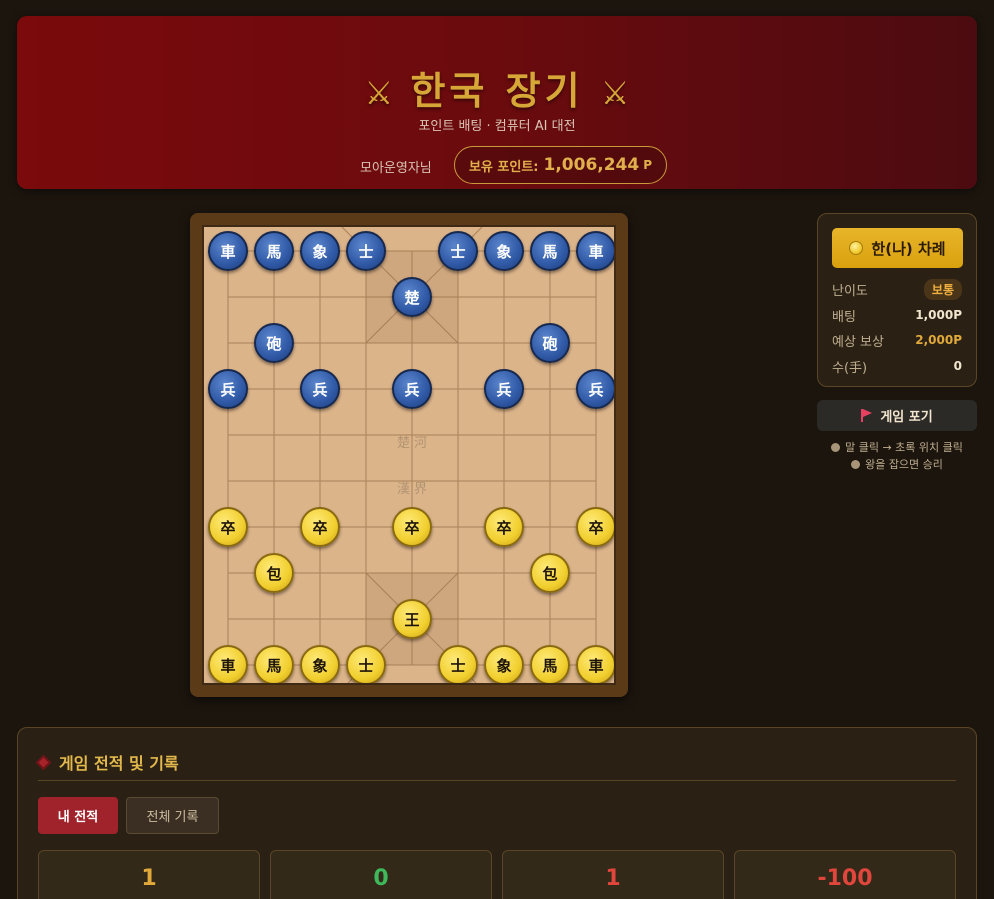 The width and height of the screenshot is (994, 899). What do you see at coordinates (904, 447) in the screenshot?
I see `hint-move-text: 말 클릭 → 초록 위치 클릭` at bounding box center [904, 447].